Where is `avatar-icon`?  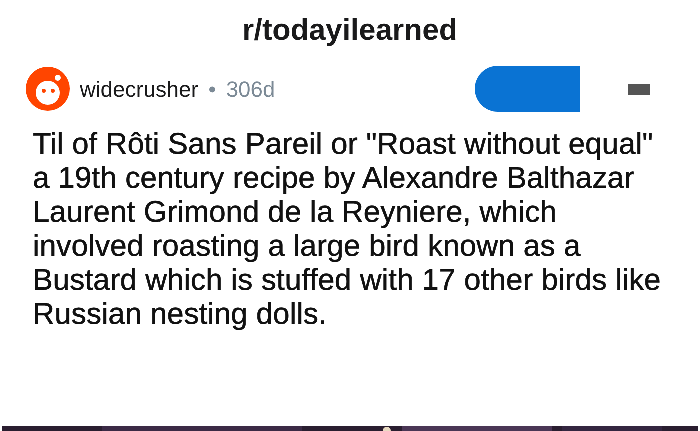 avatar-icon is located at coordinates (48, 89).